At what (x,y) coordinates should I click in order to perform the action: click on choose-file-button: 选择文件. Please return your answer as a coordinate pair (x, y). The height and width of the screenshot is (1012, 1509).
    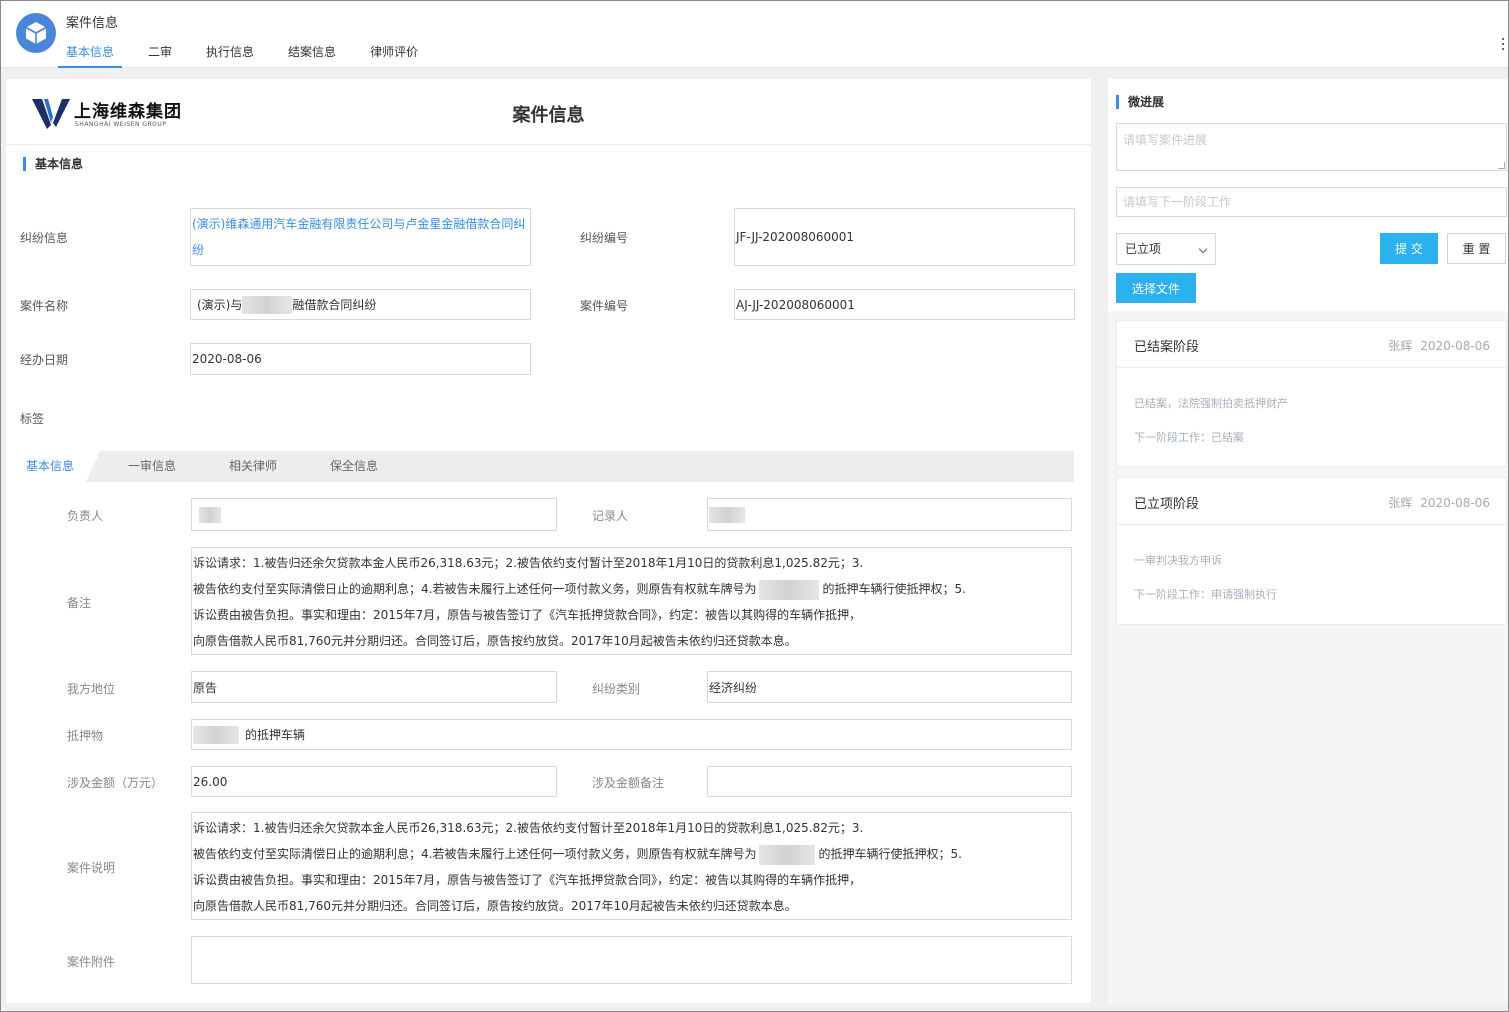
    Looking at the image, I should click on (1156, 288).